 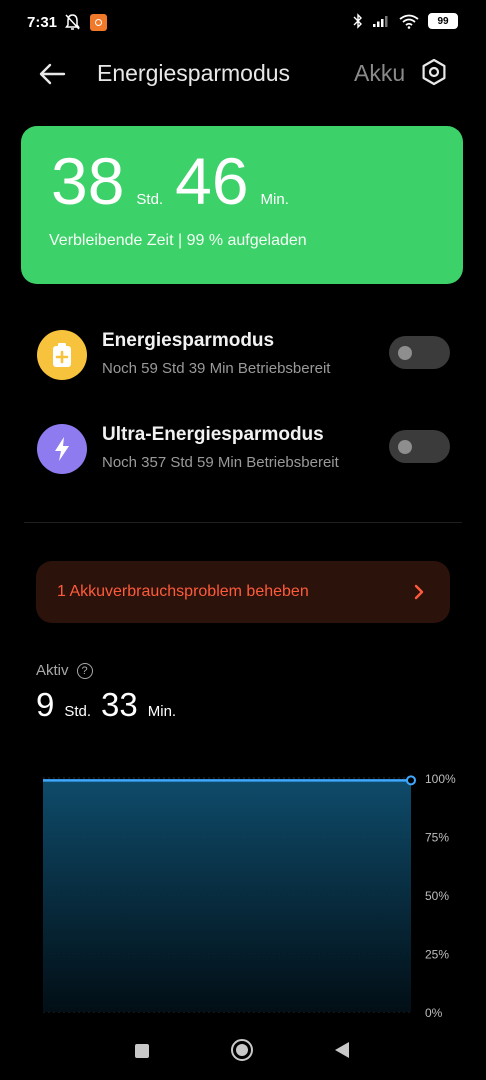 What do you see at coordinates (437, 955) in the screenshot?
I see `y-tick-label: 25%` at bounding box center [437, 955].